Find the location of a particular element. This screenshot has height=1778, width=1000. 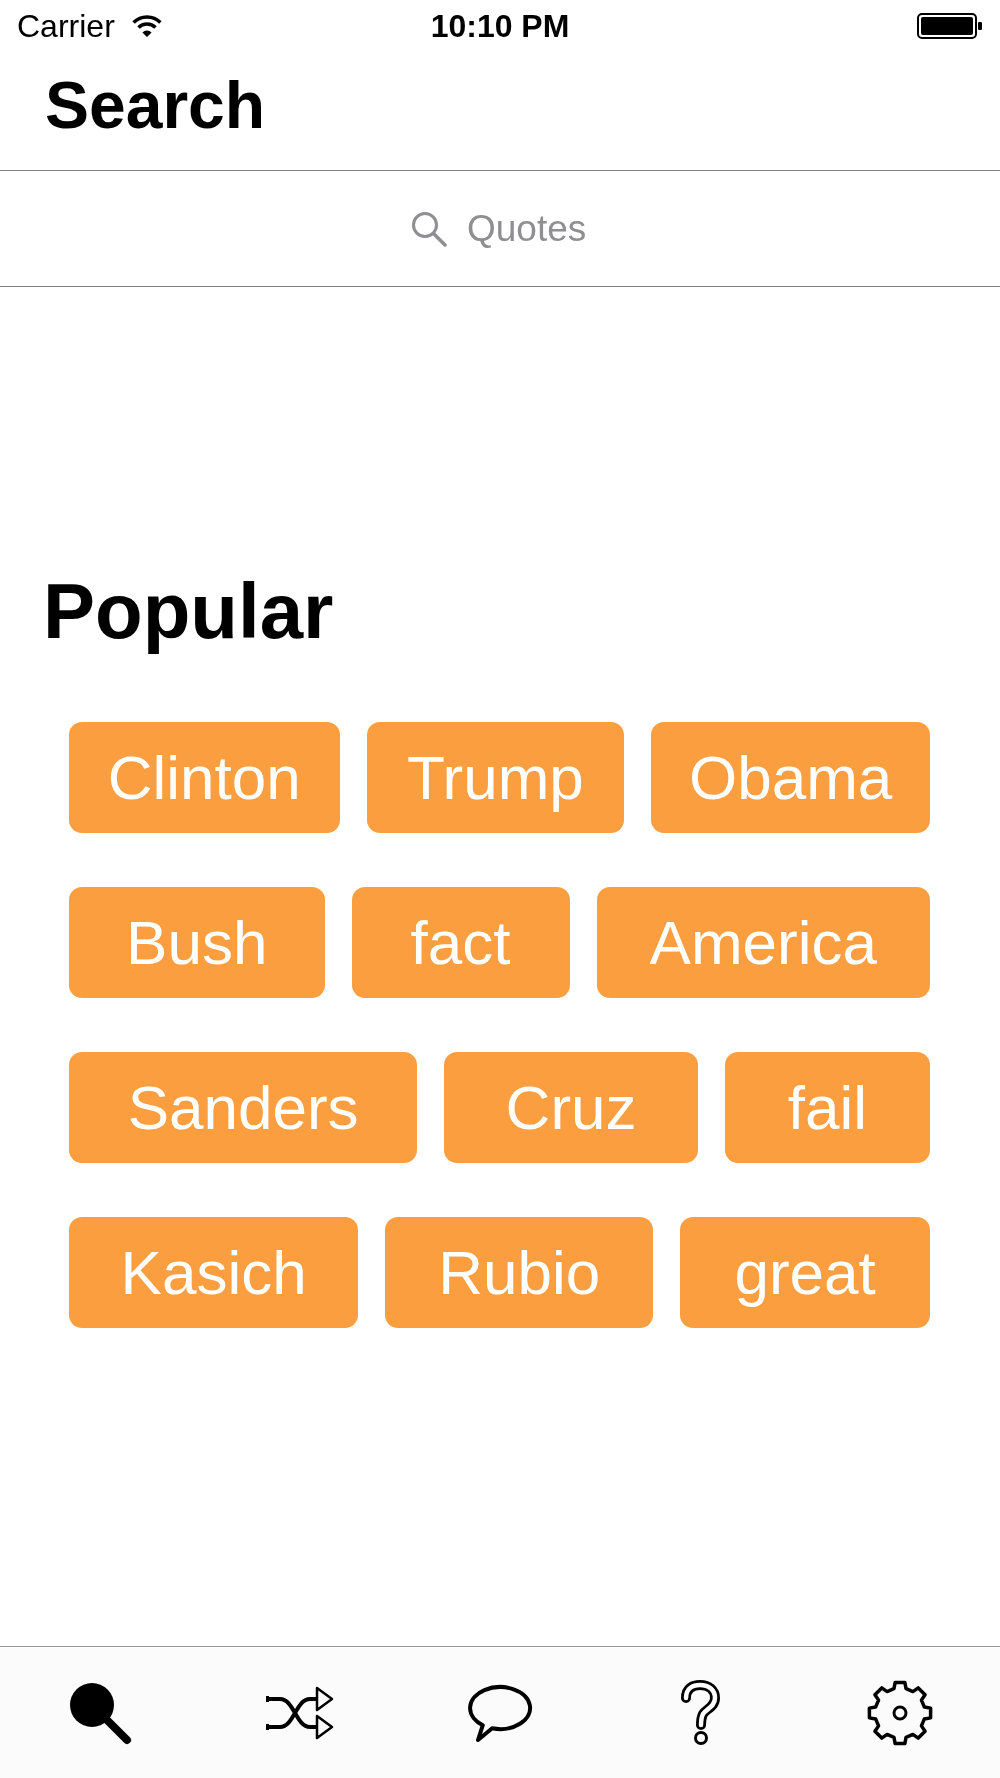

popular-tag: great is located at coordinates (805, 1272).